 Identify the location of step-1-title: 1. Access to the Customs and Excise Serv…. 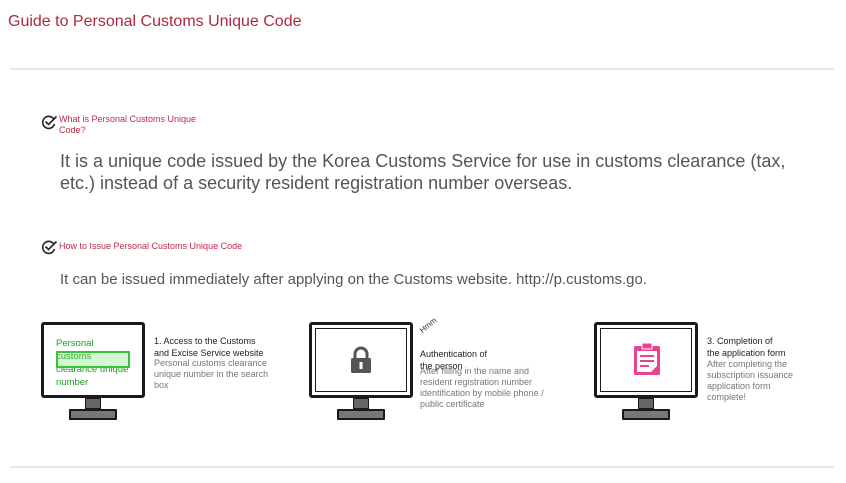
(209, 347).